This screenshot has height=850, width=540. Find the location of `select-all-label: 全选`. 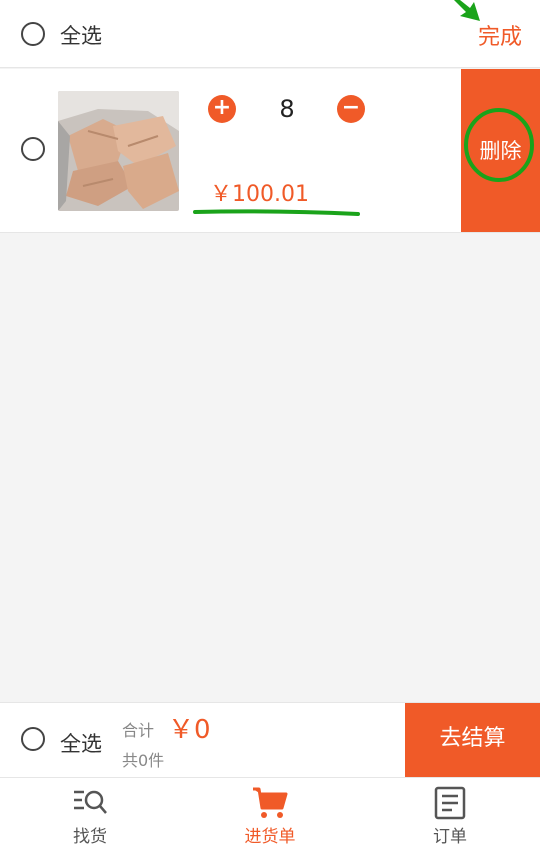

select-all-label: 全选 is located at coordinates (81, 35).